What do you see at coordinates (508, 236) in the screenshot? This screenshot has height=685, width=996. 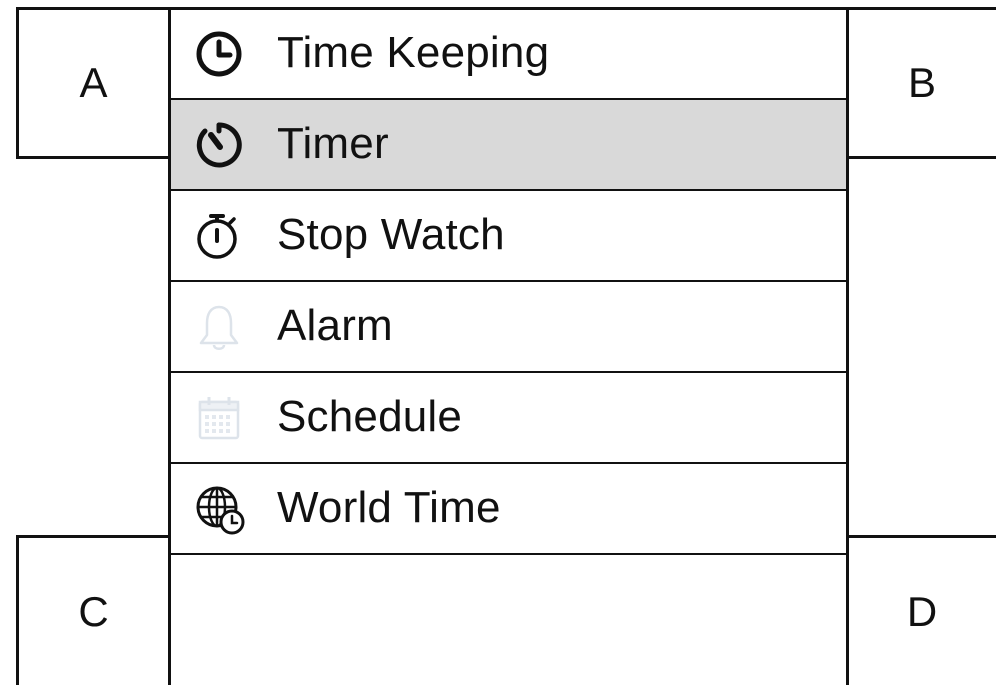 I see `menu-item-stop-watch: Stop Watch` at bounding box center [508, 236].